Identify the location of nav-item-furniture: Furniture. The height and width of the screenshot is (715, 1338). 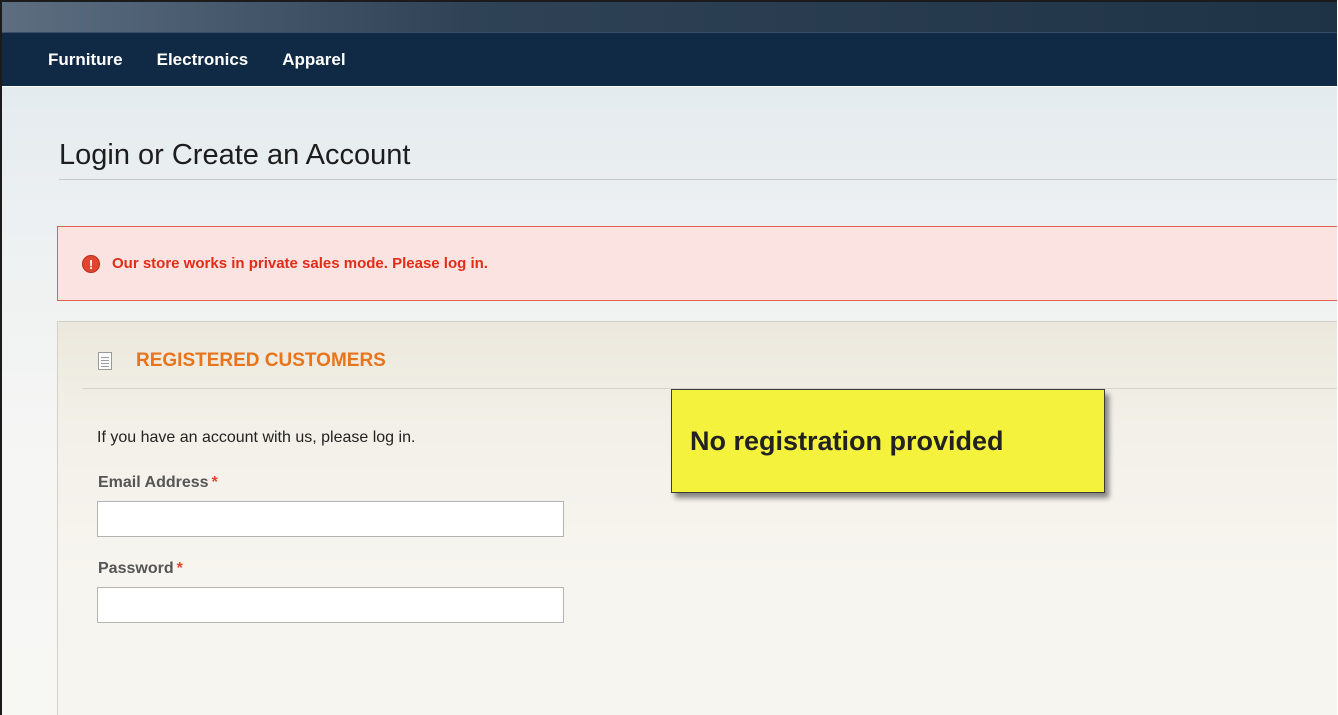
(85, 60).